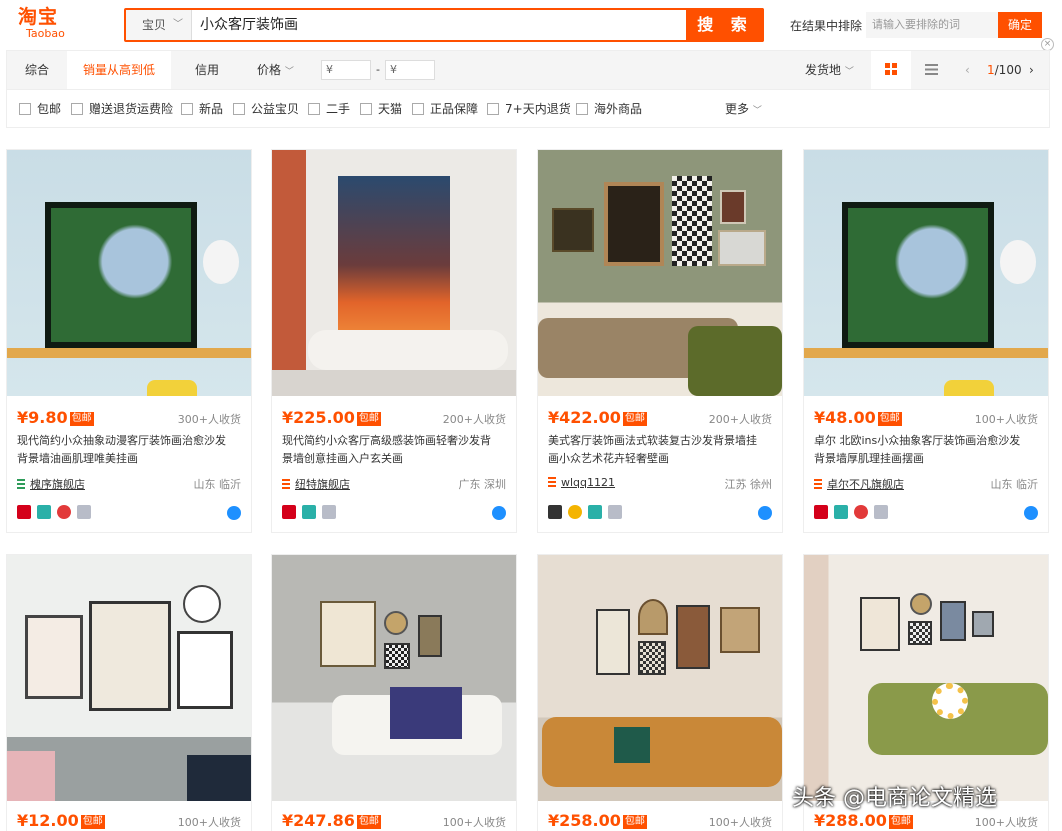 Image resolution: width=1062 pixels, height=831 pixels. I want to click on filter-genuine: 正品保障, so click(445, 109).